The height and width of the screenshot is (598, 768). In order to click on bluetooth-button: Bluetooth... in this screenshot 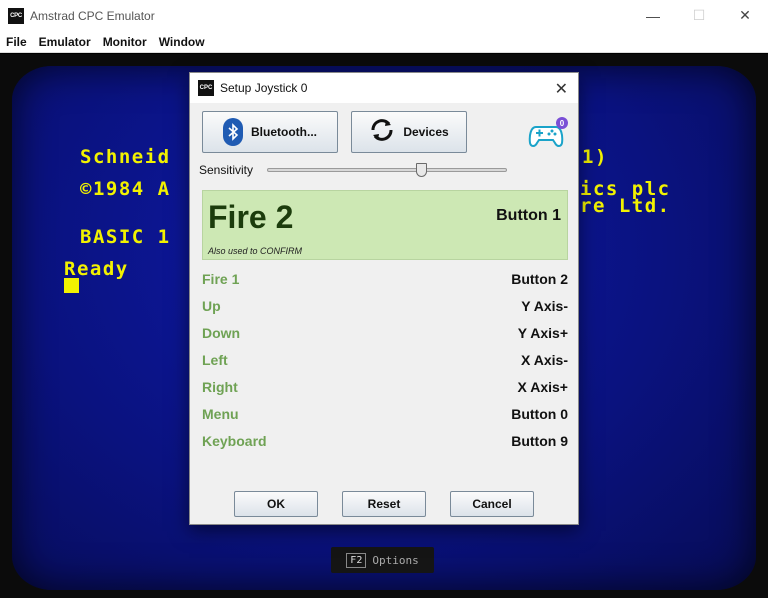, I will do `click(270, 132)`.